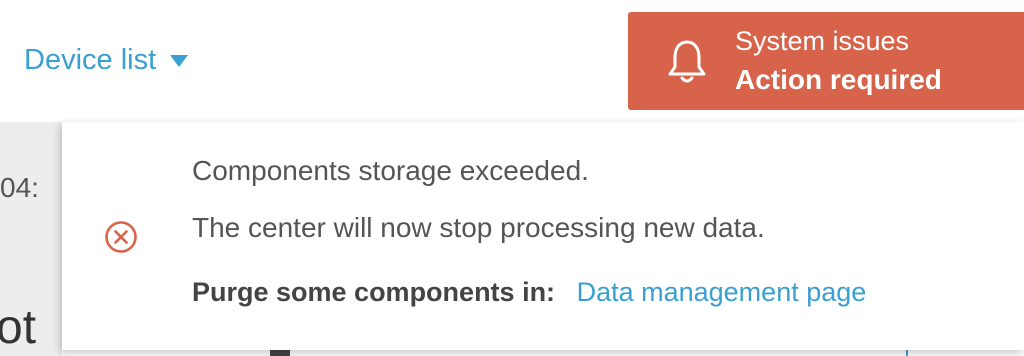  What do you see at coordinates (838, 79) in the screenshot?
I see `system-issues-subtitle: Action required` at bounding box center [838, 79].